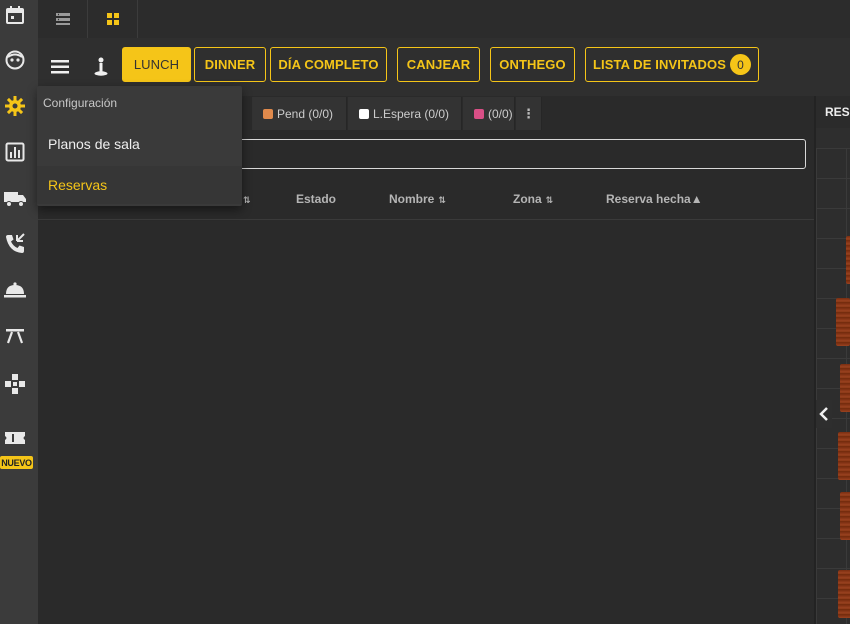 This screenshot has width=850, height=624. What do you see at coordinates (411, 113) in the screenshot?
I see `filter-waitlist-label: L.Espera (0/0)` at bounding box center [411, 113].